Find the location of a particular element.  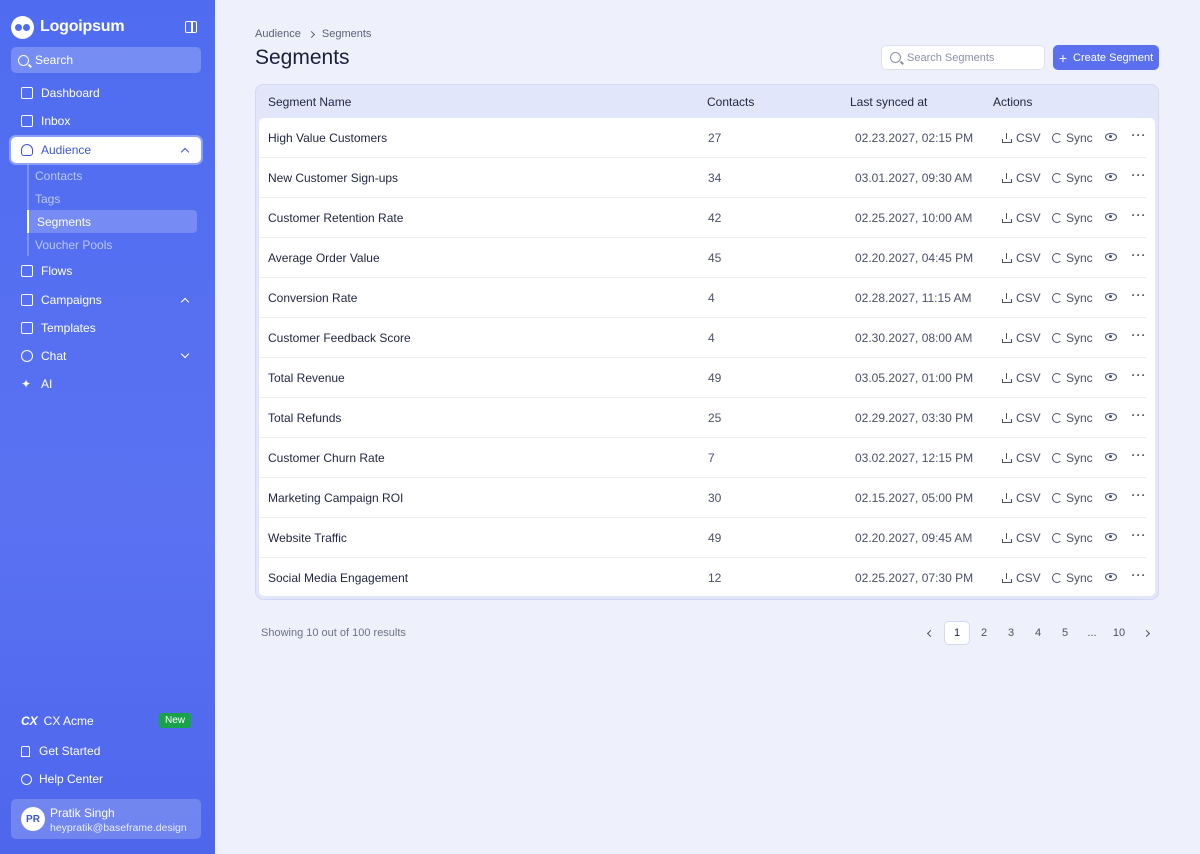

sidebar-toggle-icon is located at coordinates (191, 27).